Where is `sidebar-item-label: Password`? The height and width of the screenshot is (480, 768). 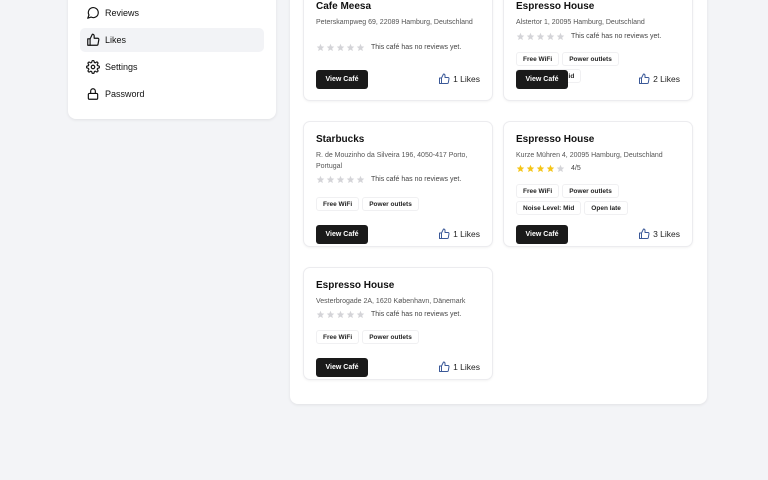 sidebar-item-label: Password is located at coordinates (125, 94).